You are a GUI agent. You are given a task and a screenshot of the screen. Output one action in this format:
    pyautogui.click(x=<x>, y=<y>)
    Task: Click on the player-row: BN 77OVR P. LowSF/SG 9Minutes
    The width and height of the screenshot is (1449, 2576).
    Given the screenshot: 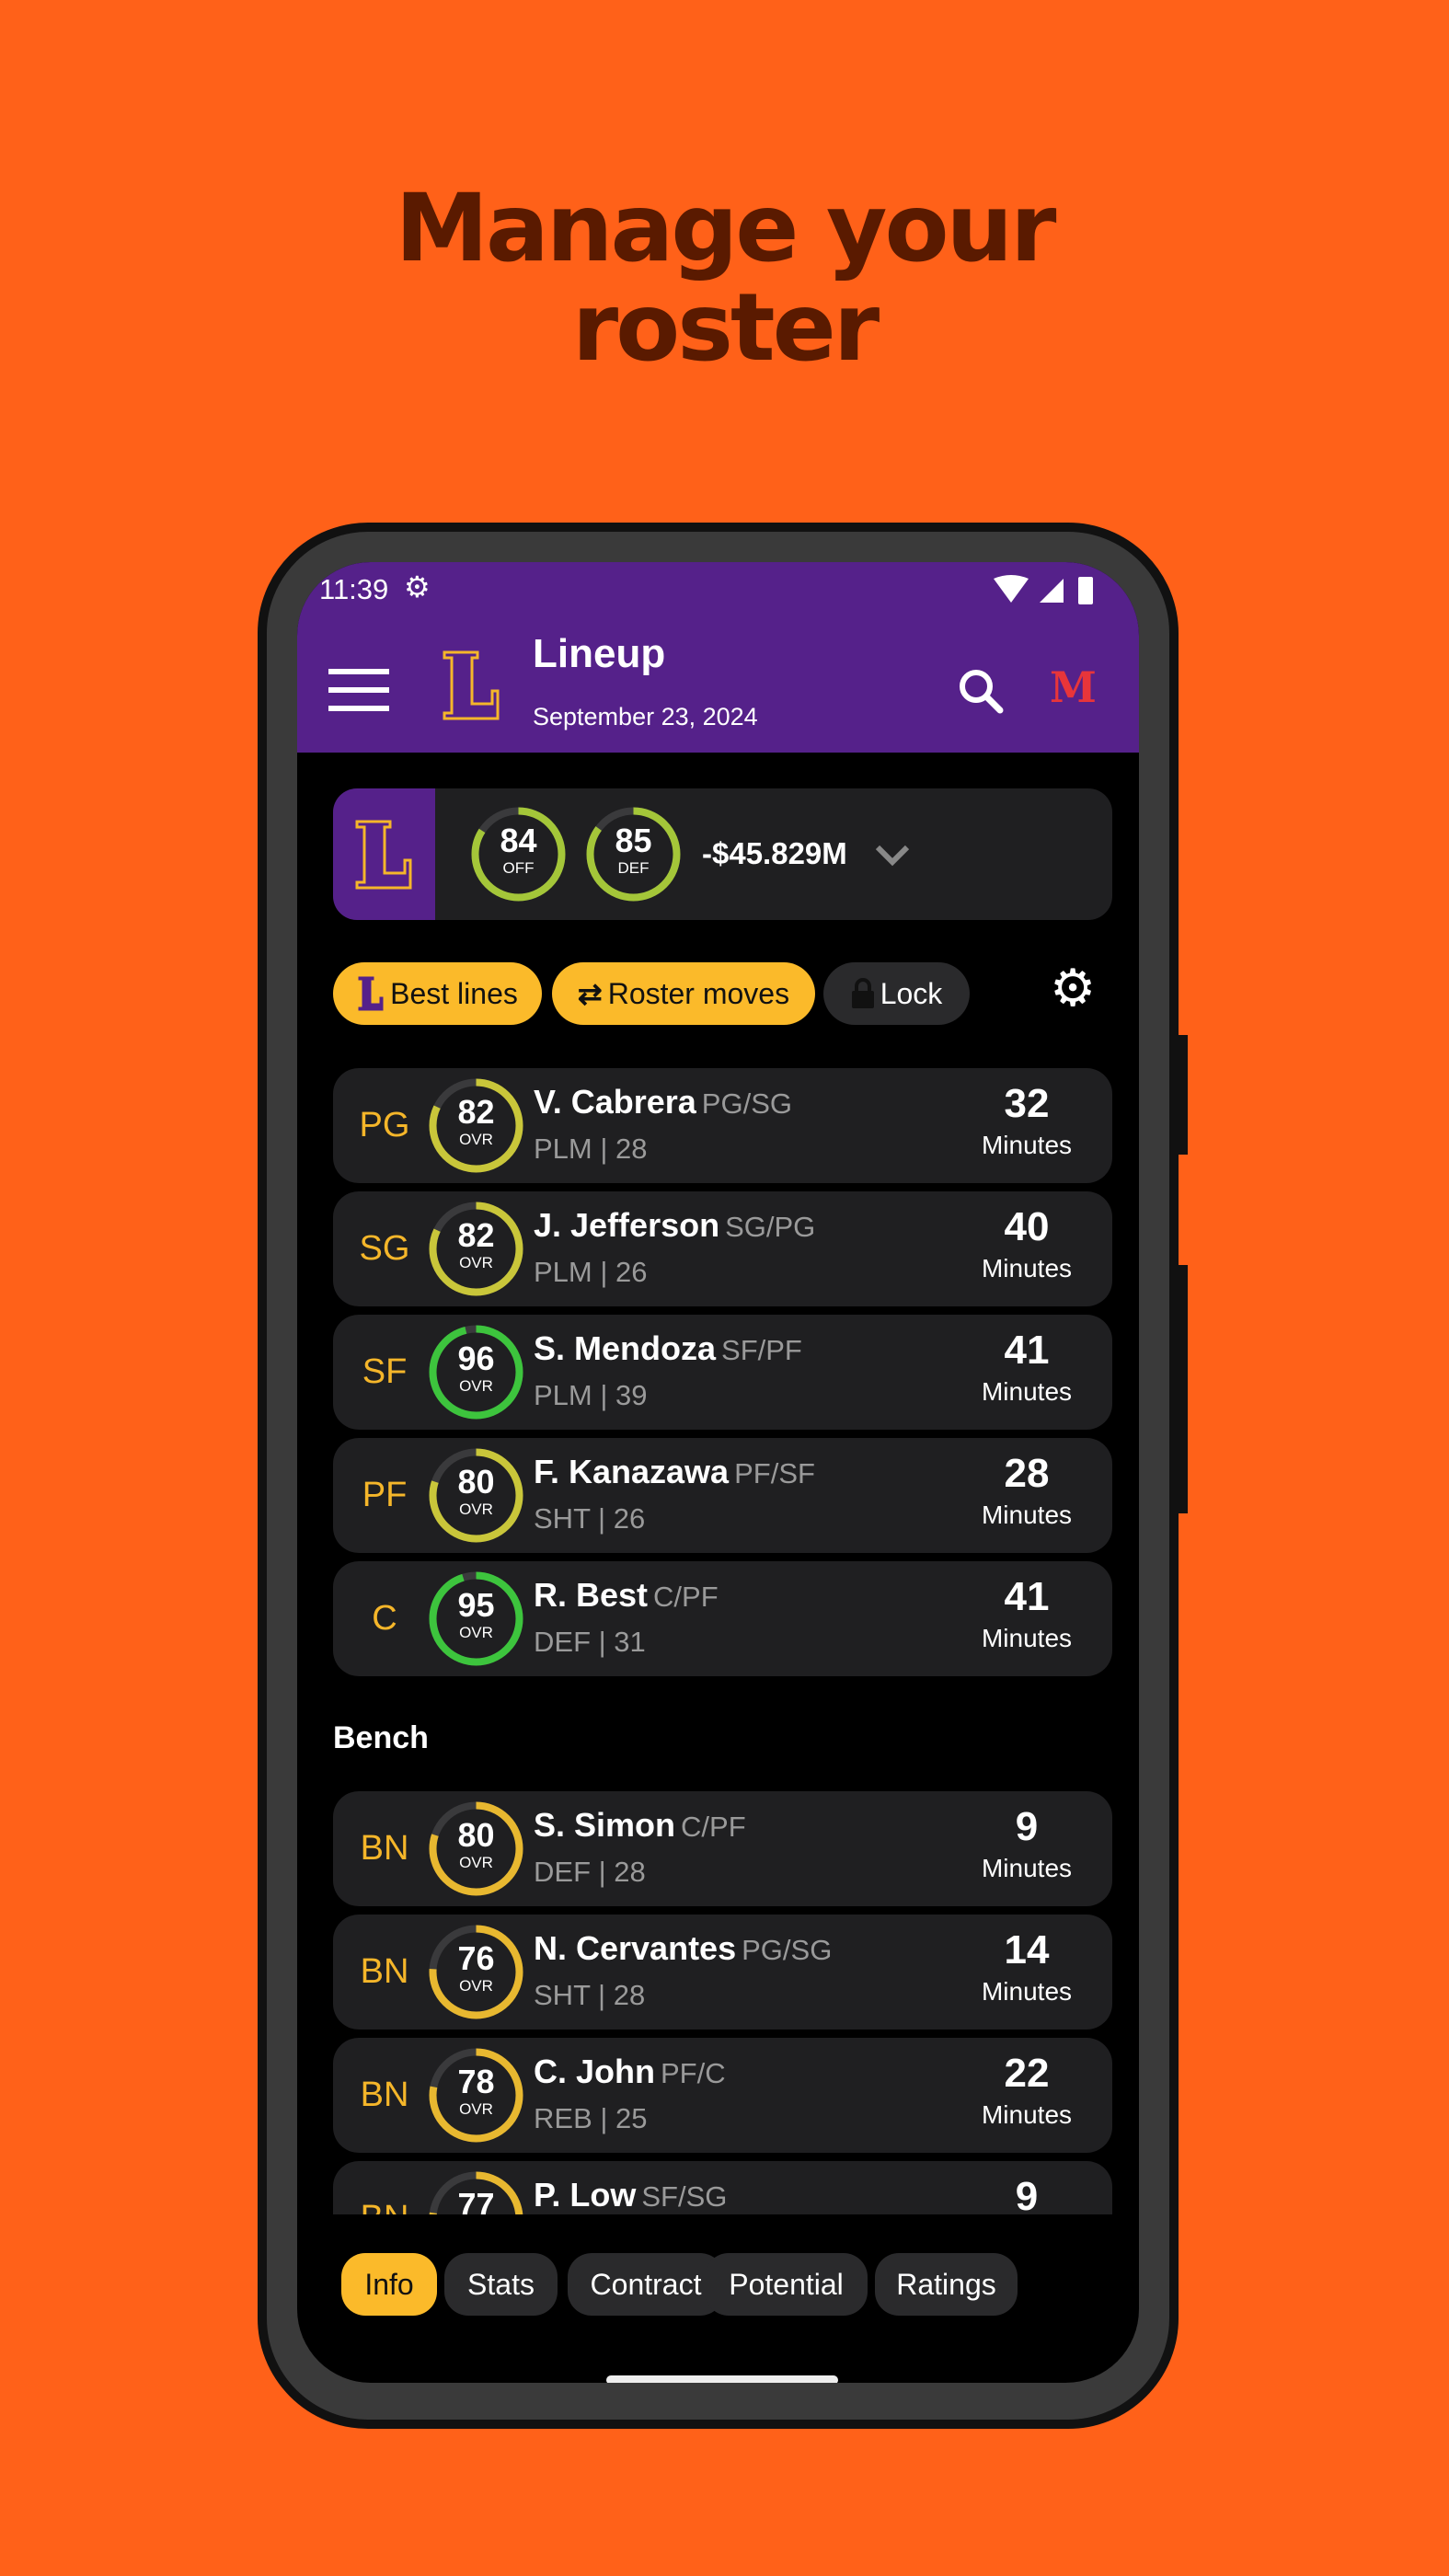 What is the action you would take?
    pyautogui.click(x=722, y=2187)
    